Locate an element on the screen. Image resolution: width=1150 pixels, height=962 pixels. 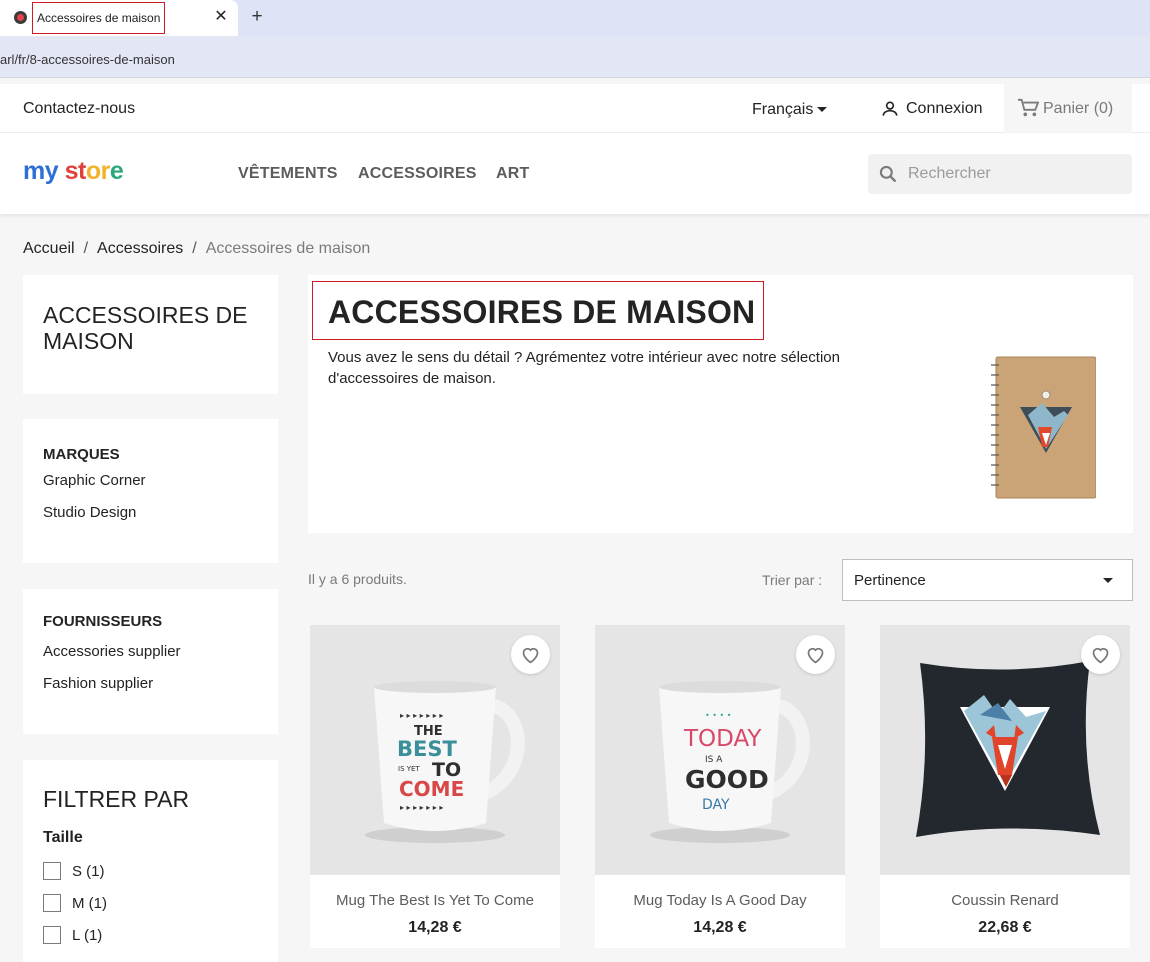
user-icon is located at coordinates (890, 108).